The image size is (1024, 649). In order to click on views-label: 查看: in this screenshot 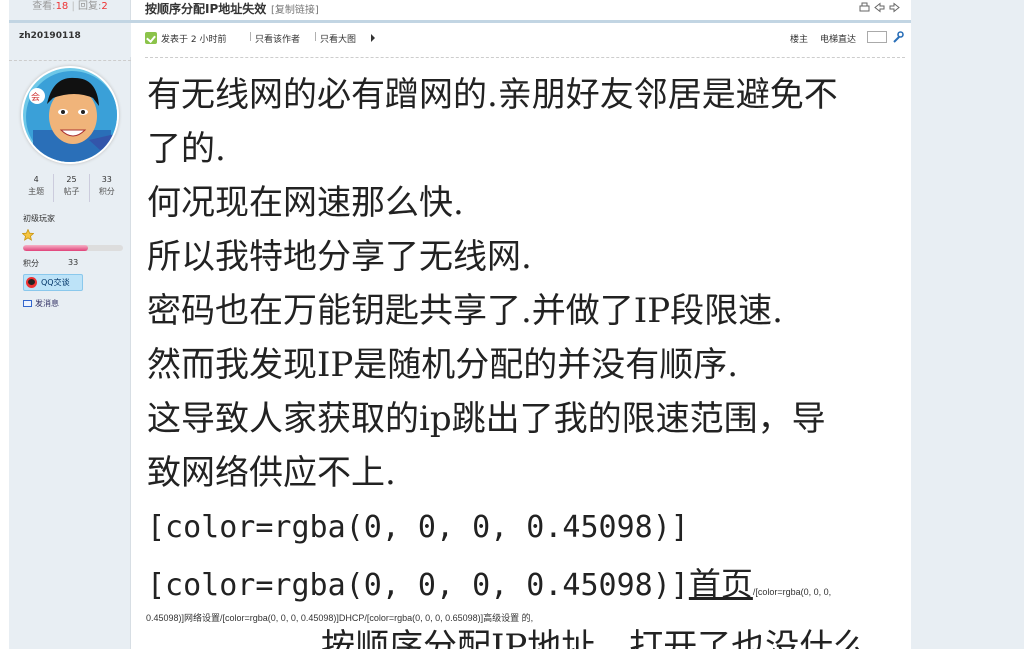, I will do `click(44, 6)`.